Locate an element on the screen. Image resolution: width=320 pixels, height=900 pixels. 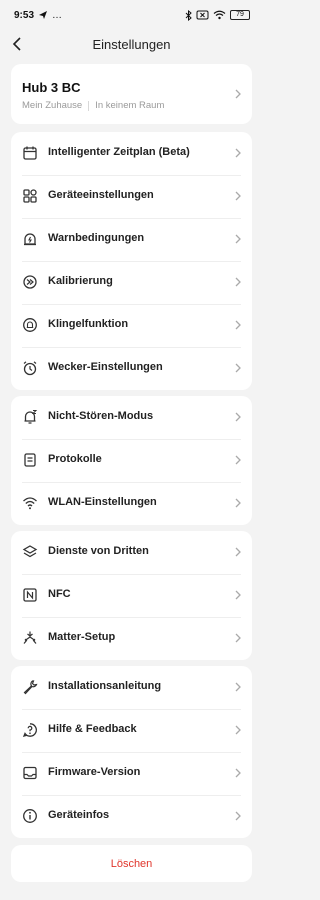
menu-item-doorbell: Klingelfunktion is located at coordinates (131, 325).